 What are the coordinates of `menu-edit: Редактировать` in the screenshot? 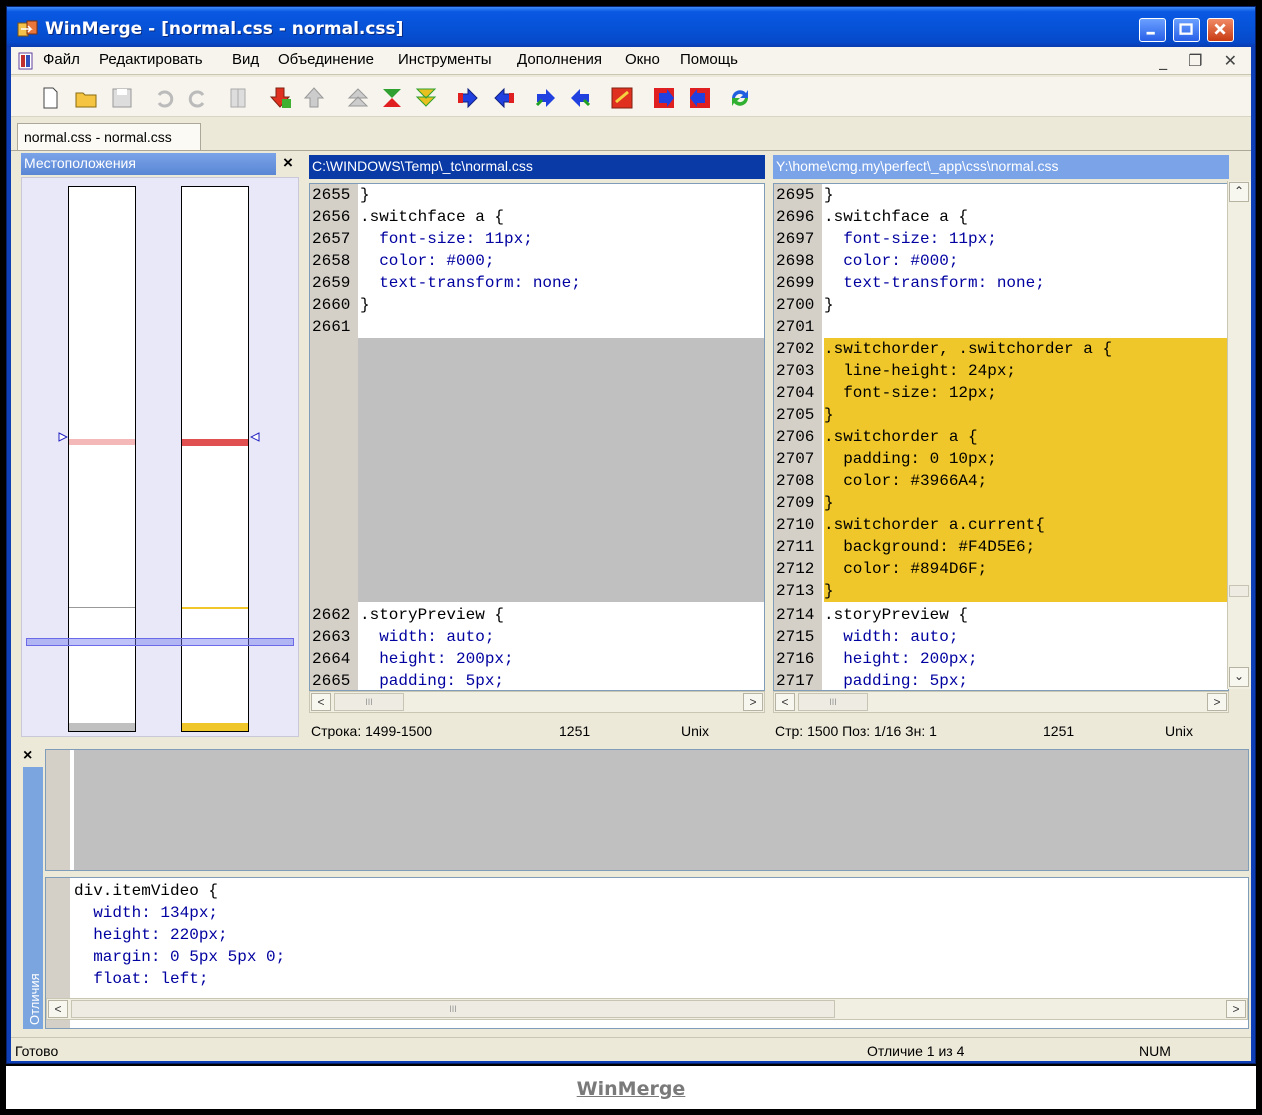 It's located at (151, 59).